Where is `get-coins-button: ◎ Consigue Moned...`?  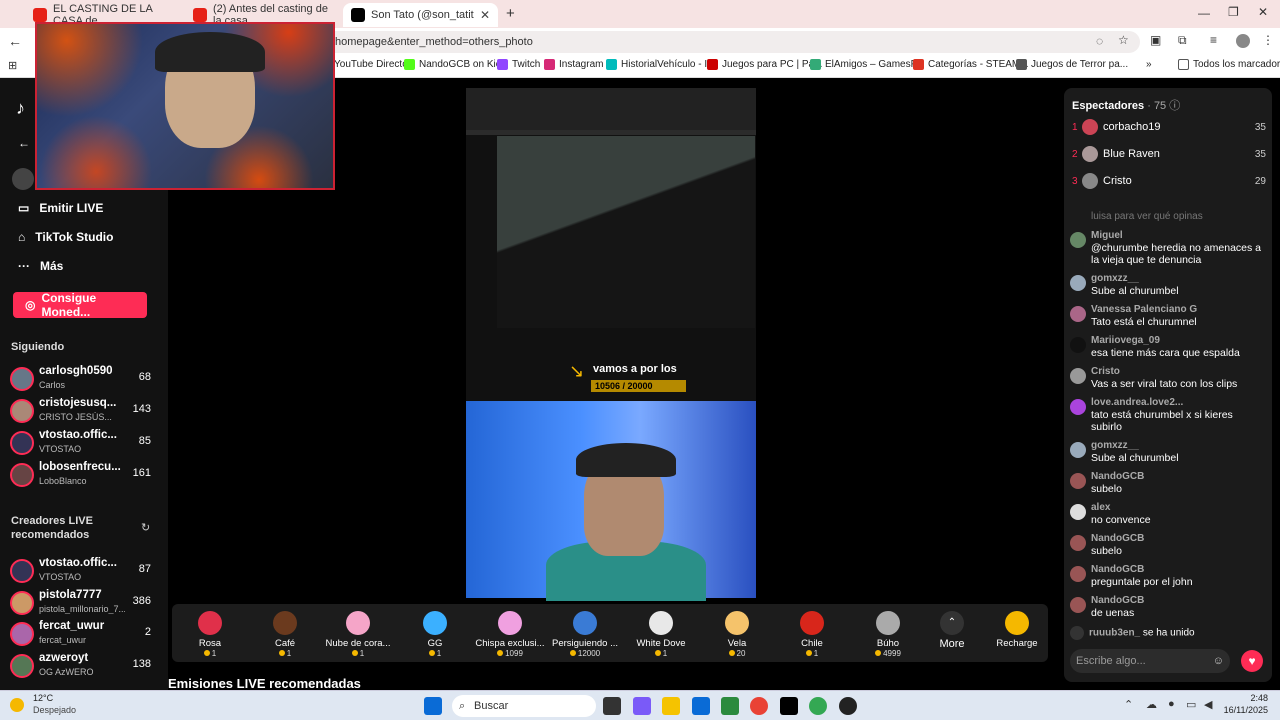 get-coins-button: ◎ Consigue Moned... is located at coordinates (80, 305).